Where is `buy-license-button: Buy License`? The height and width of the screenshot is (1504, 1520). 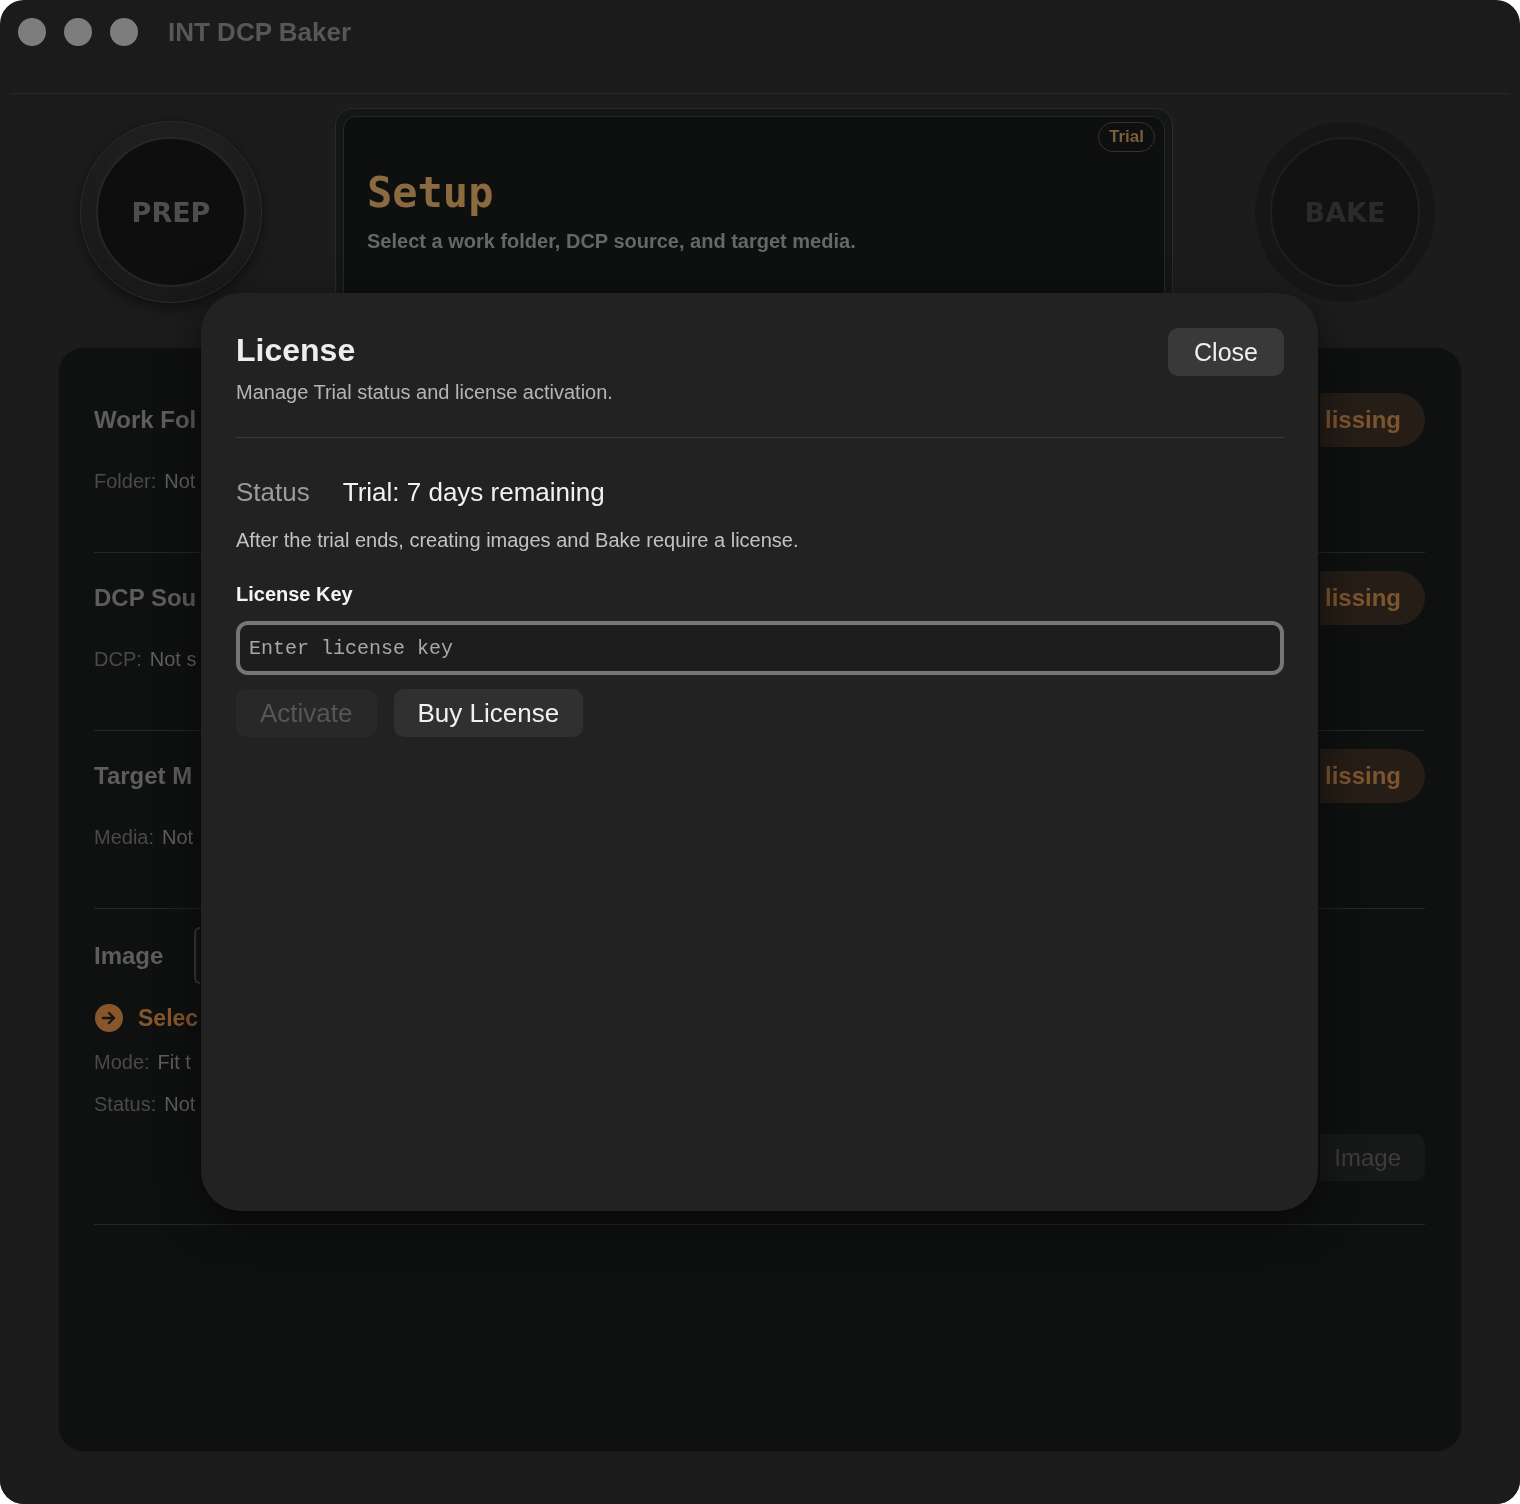 buy-license-button: Buy License is located at coordinates (488, 713).